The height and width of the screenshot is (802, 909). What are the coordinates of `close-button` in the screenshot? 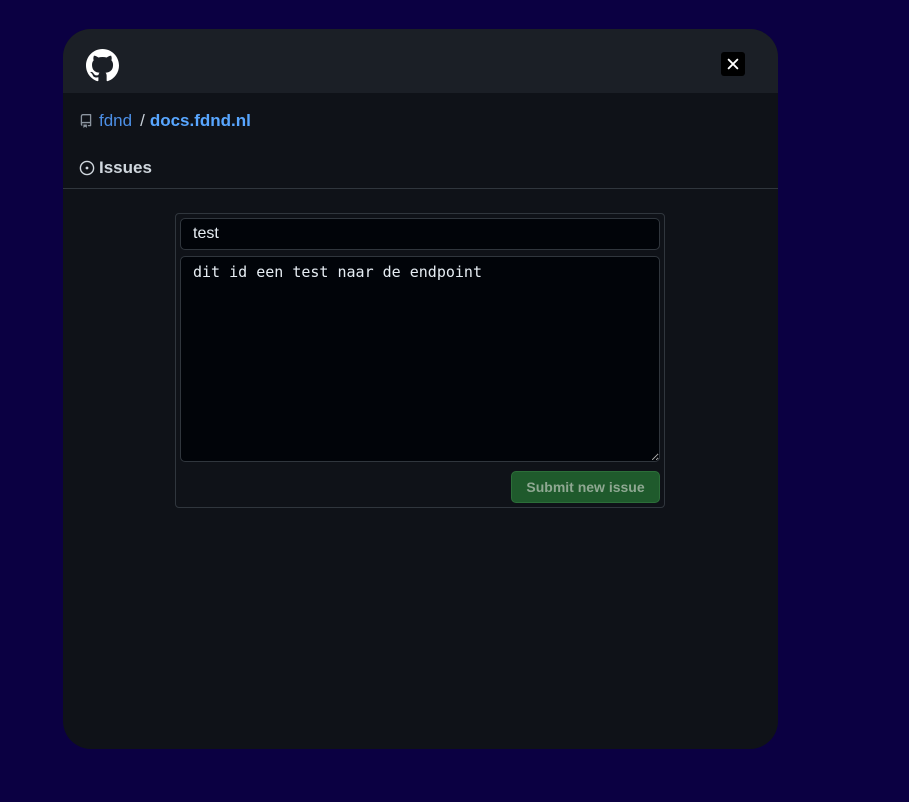 It's located at (733, 64).